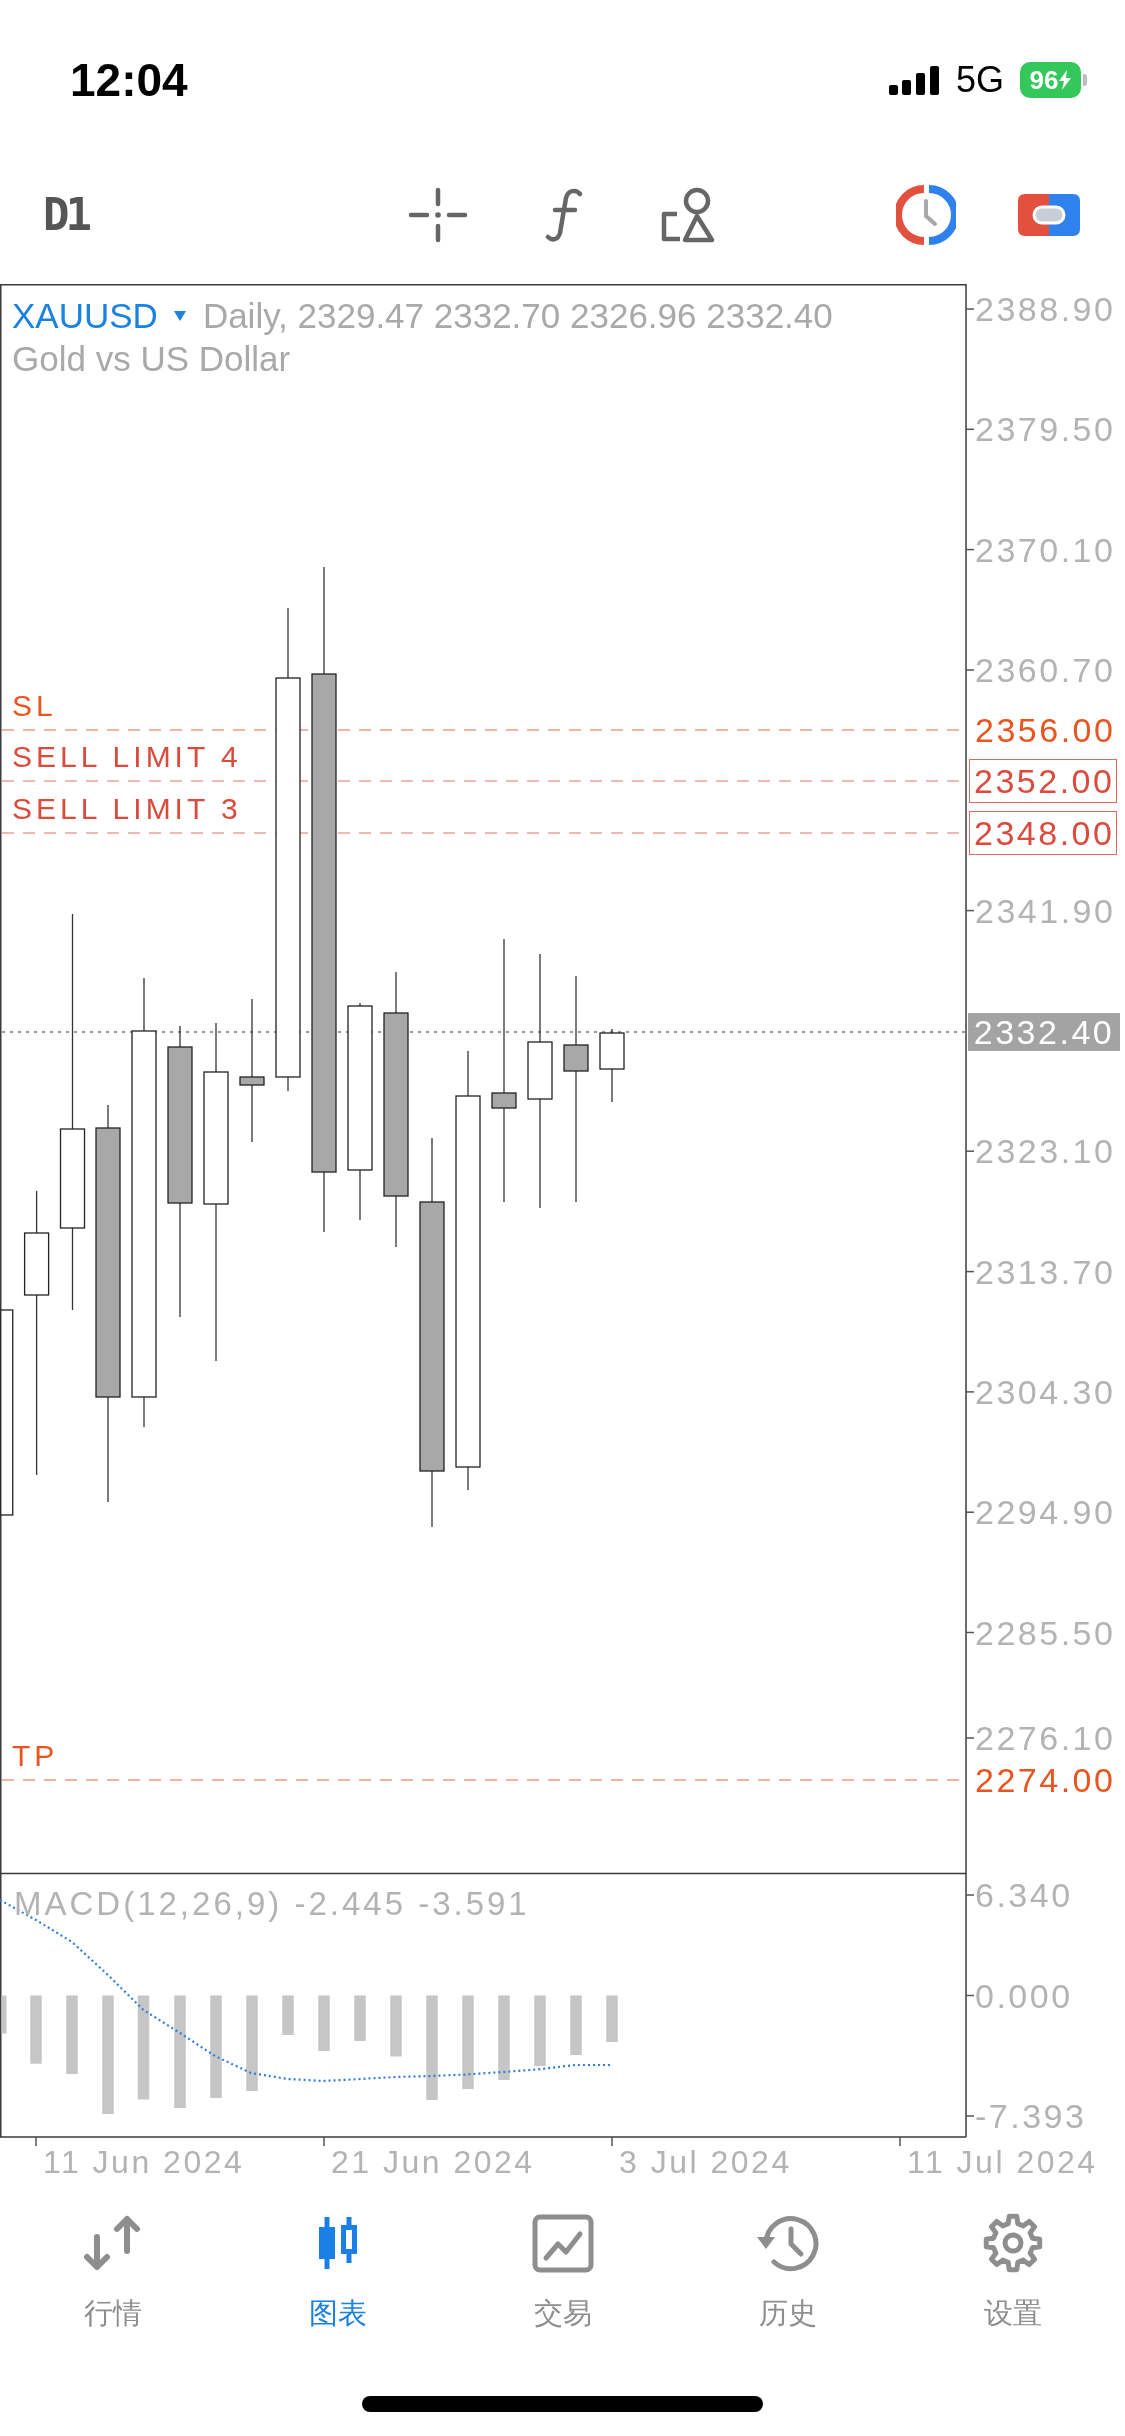 The image size is (1125, 2436). What do you see at coordinates (152, 359) in the screenshot?
I see `symbol-description: Gold vs US Dollar` at bounding box center [152, 359].